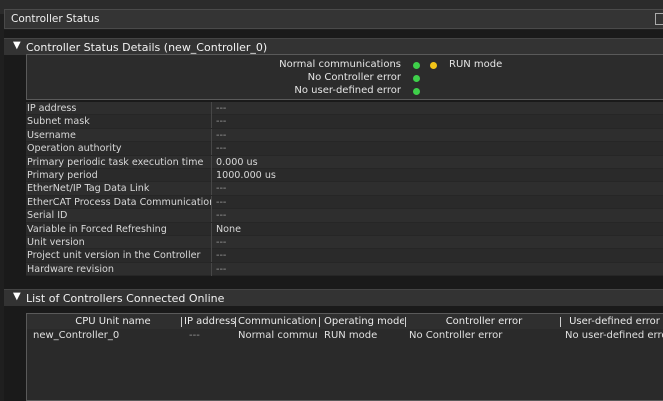  Describe the element at coordinates (55, 19) in the screenshot. I see `panel-title: Controller Status` at that location.